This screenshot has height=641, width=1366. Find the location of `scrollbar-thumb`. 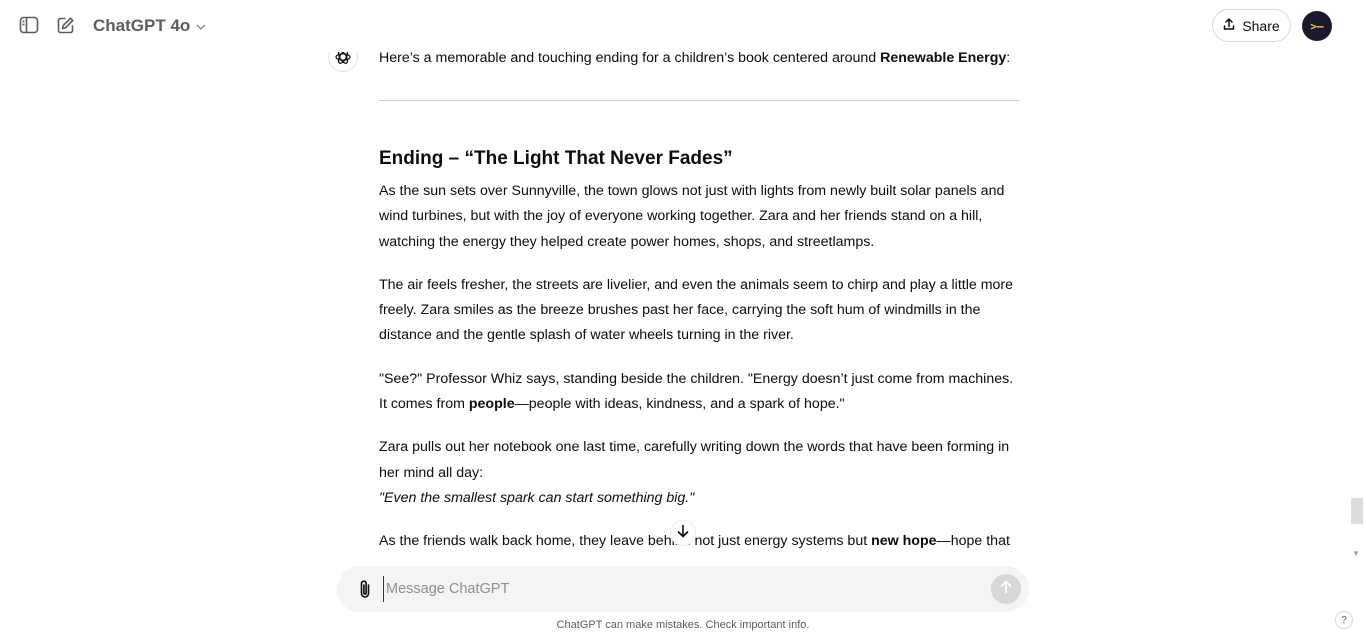

scrollbar-thumb is located at coordinates (1357, 511).